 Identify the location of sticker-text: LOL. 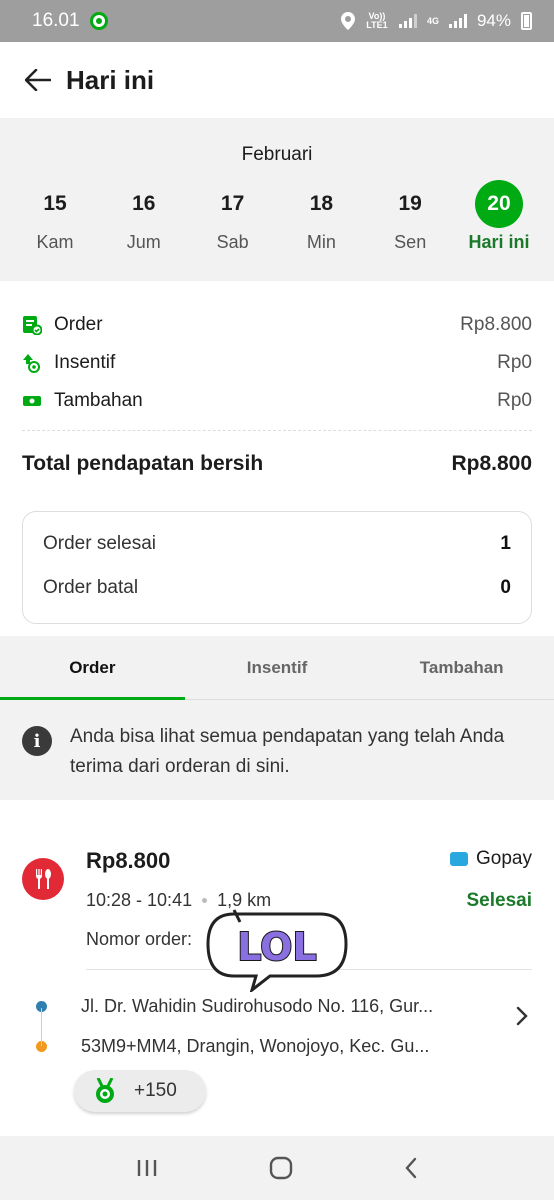
(276, 947).